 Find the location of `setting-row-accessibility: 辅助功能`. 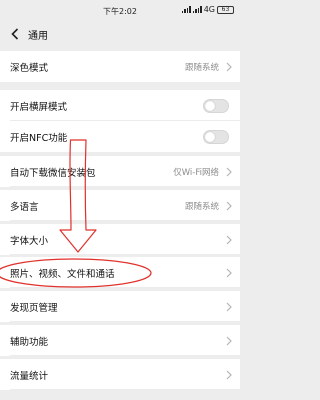

setting-row-accessibility: 辅助功能 is located at coordinates (120, 340).